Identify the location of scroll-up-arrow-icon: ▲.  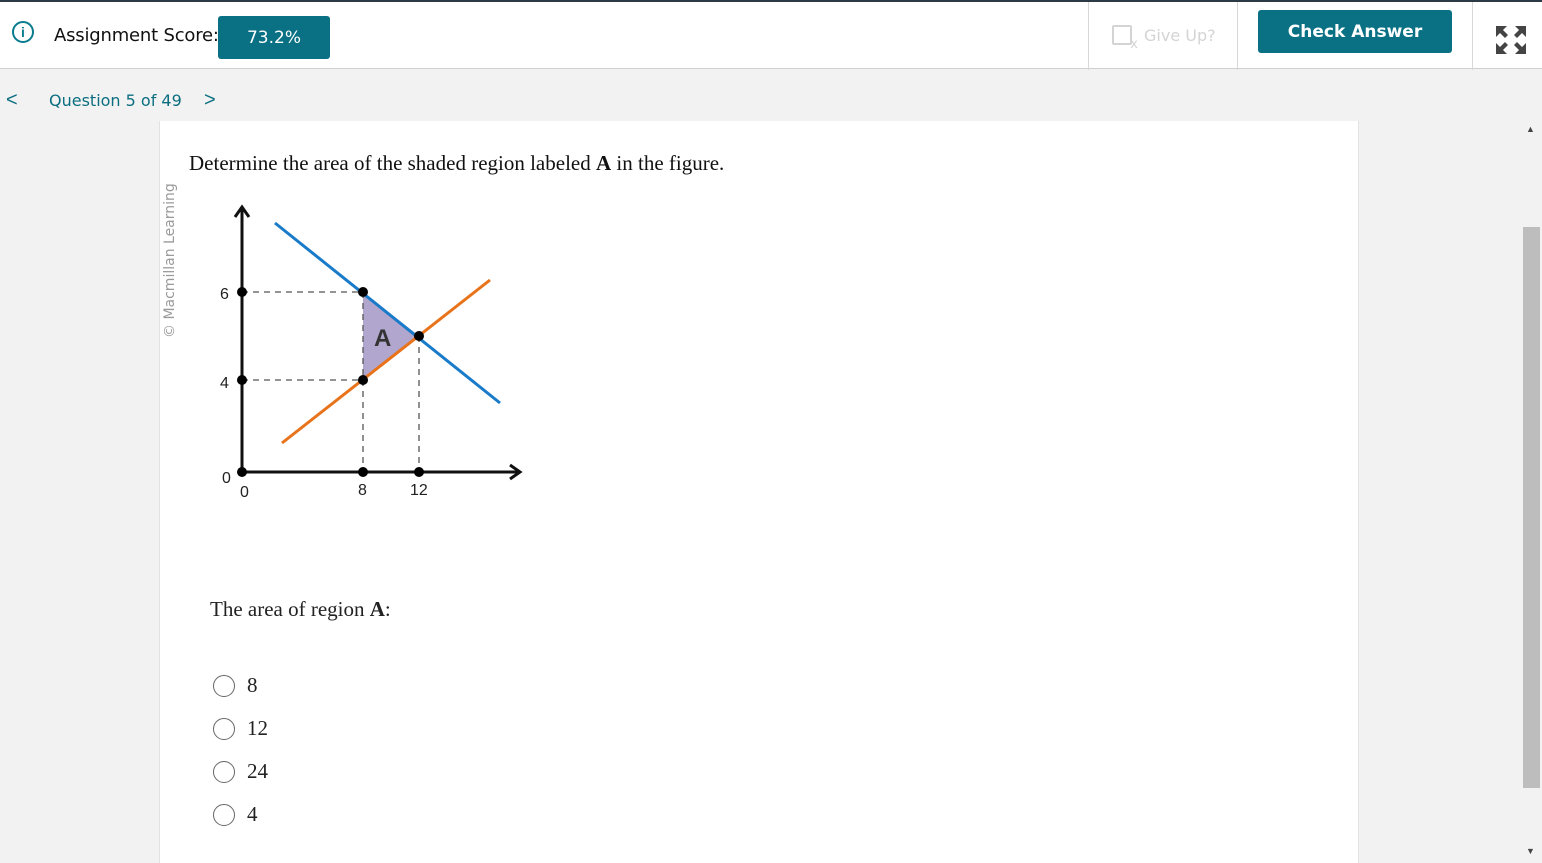
(1530, 129).